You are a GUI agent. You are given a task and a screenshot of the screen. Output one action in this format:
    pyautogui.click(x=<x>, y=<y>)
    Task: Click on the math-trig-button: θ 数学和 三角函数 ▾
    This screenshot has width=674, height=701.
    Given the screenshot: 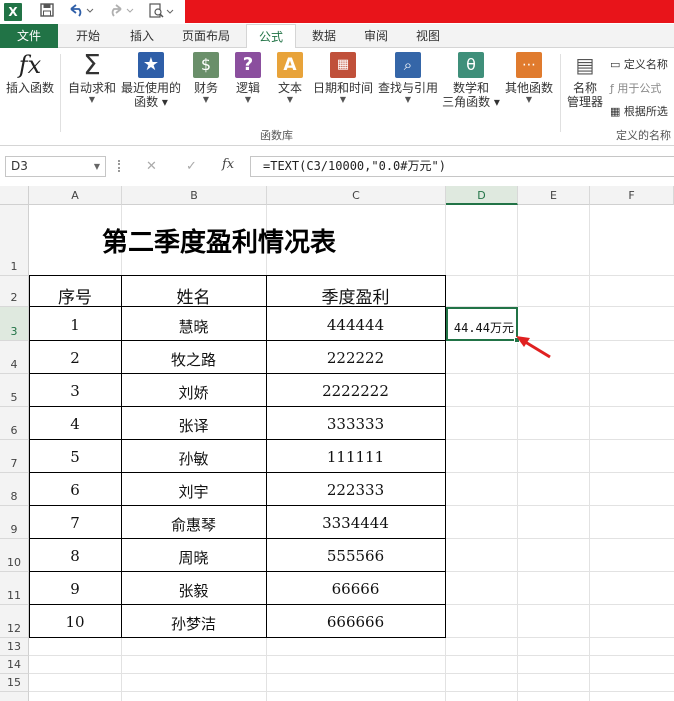 What is the action you would take?
    pyautogui.click(x=471, y=80)
    